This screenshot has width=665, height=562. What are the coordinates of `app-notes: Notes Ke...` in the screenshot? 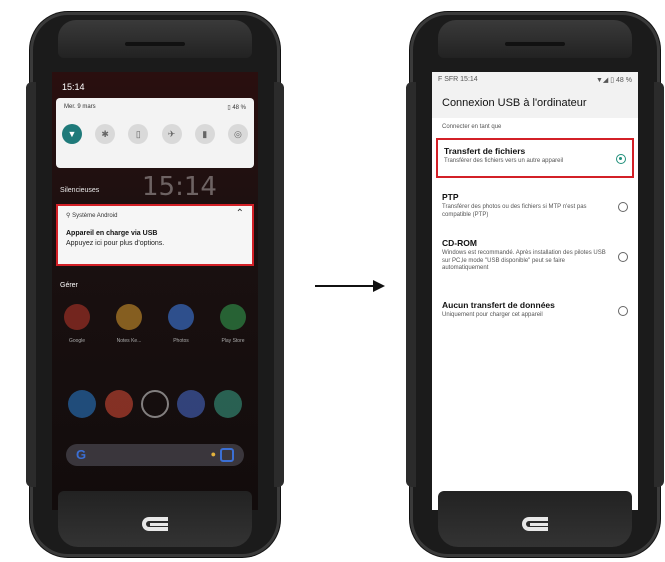 It's located at (129, 324).